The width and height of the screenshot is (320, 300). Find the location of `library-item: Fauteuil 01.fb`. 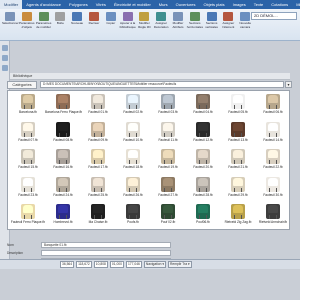

library-item: Fauteuil 01.fb is located at coordinates (98, 108).